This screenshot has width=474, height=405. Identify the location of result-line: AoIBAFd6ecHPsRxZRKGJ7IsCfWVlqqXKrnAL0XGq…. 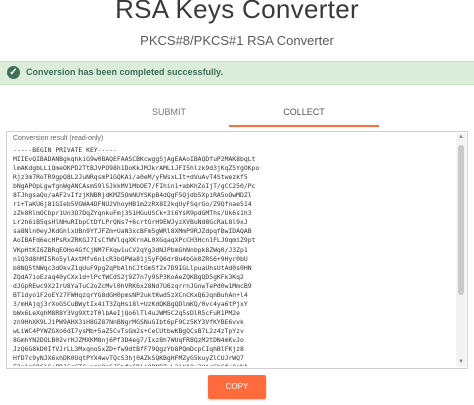
(134, 240).